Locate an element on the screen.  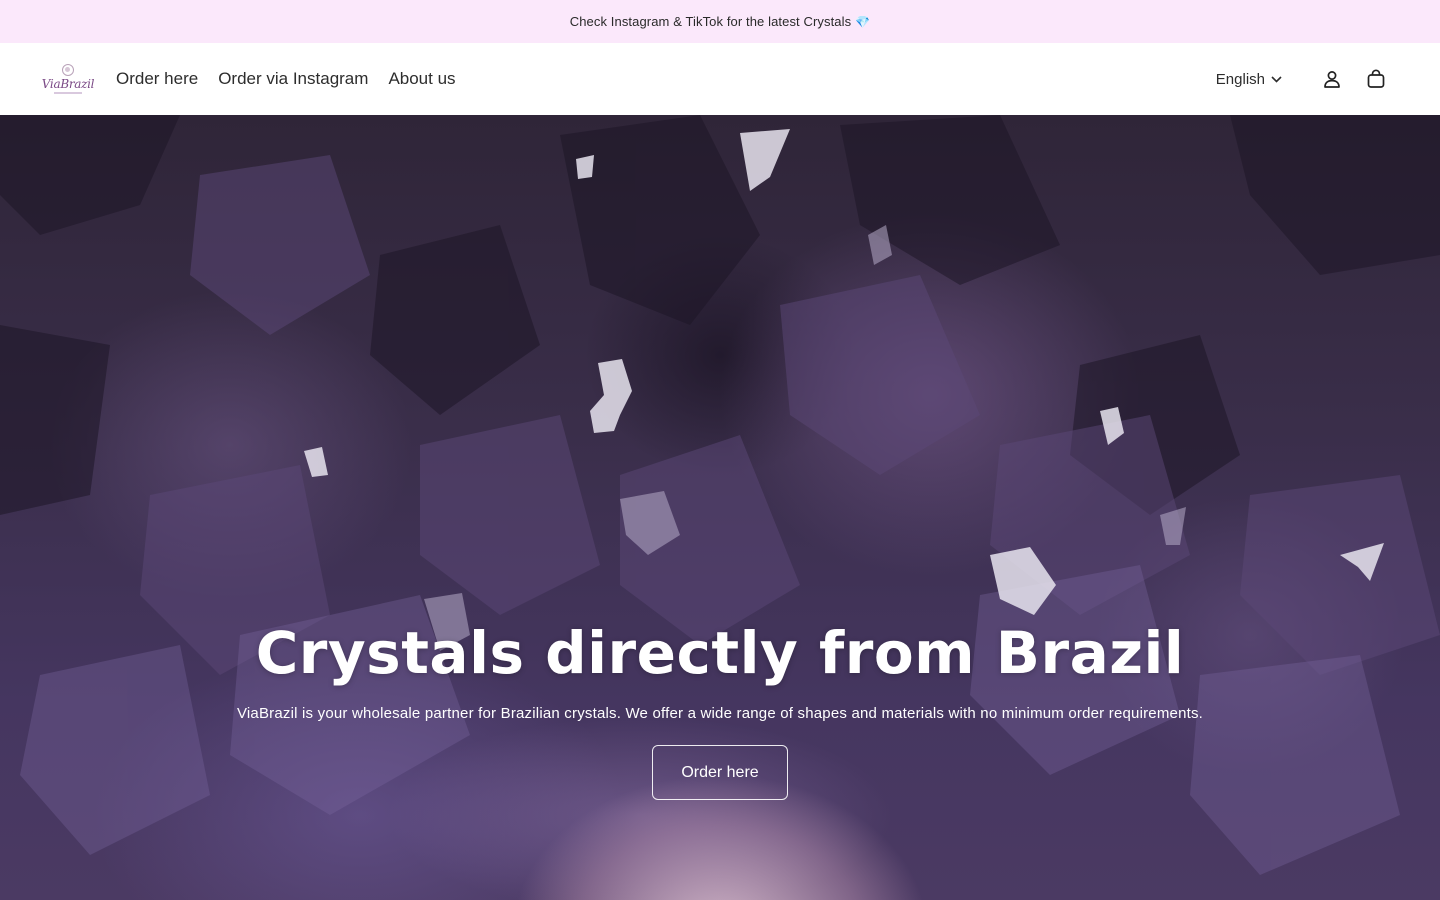
logo-underline is located at coordinates (68, 93).